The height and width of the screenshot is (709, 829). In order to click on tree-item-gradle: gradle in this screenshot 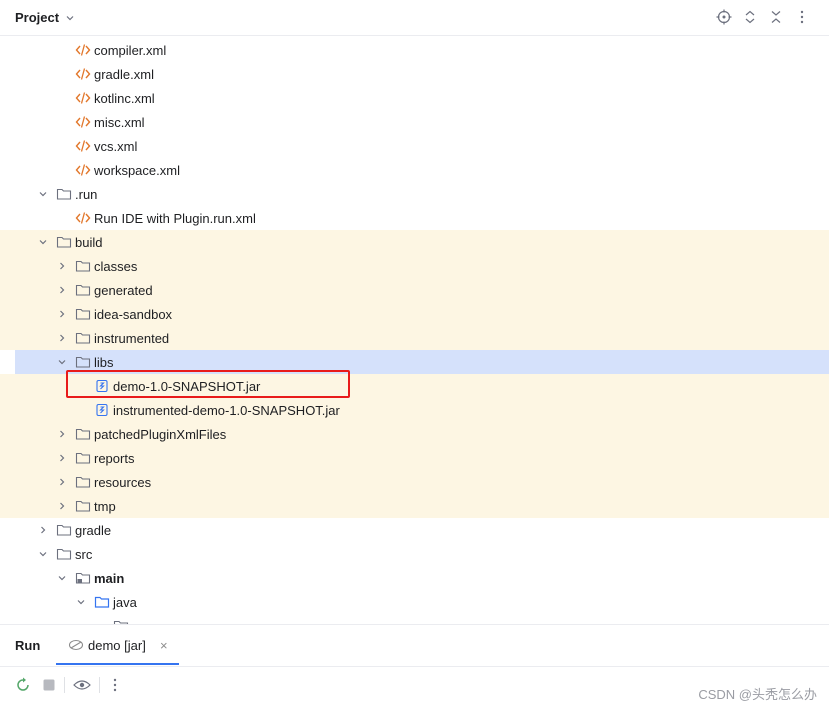, I will do `click(414, 530)`.